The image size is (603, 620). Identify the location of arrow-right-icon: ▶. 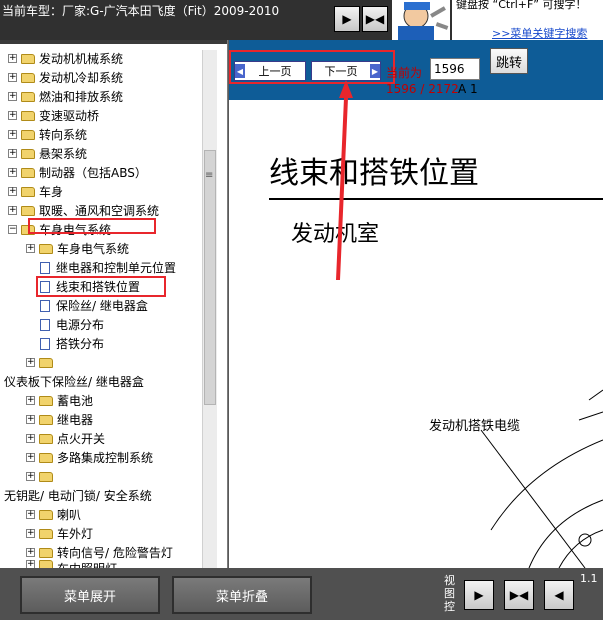
(479, 595).